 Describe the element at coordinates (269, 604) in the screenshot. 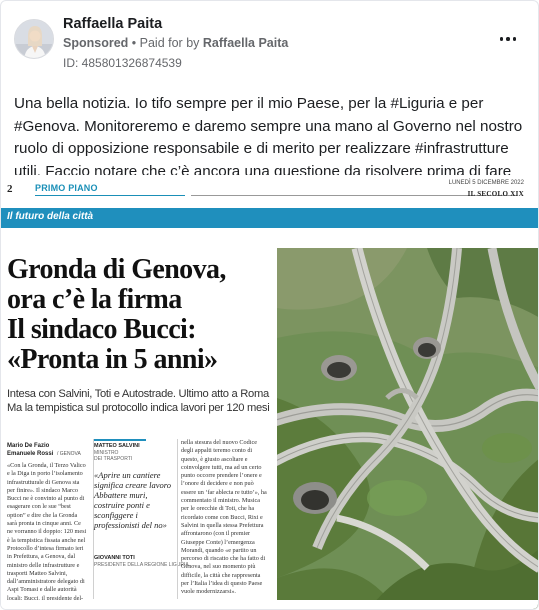

I see `image-bottom-edge` at that location.